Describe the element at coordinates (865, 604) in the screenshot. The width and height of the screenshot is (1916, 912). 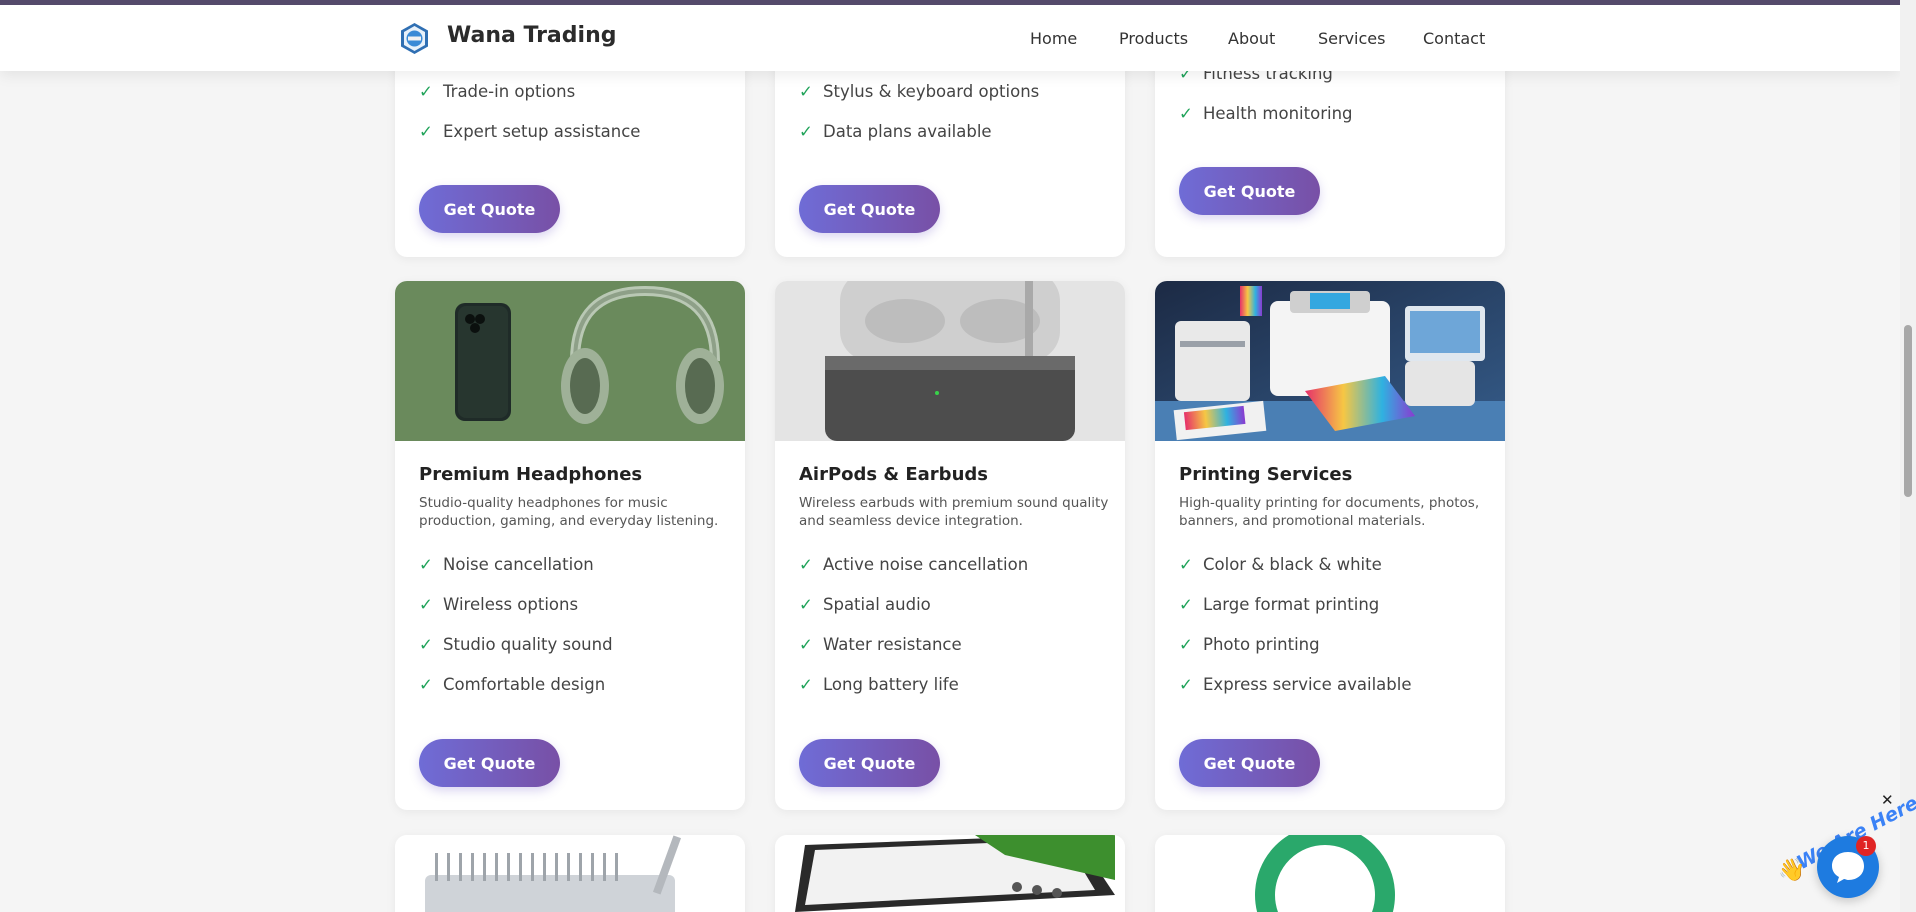
I see `feature-item: ✓ Spatial audio` at that location.